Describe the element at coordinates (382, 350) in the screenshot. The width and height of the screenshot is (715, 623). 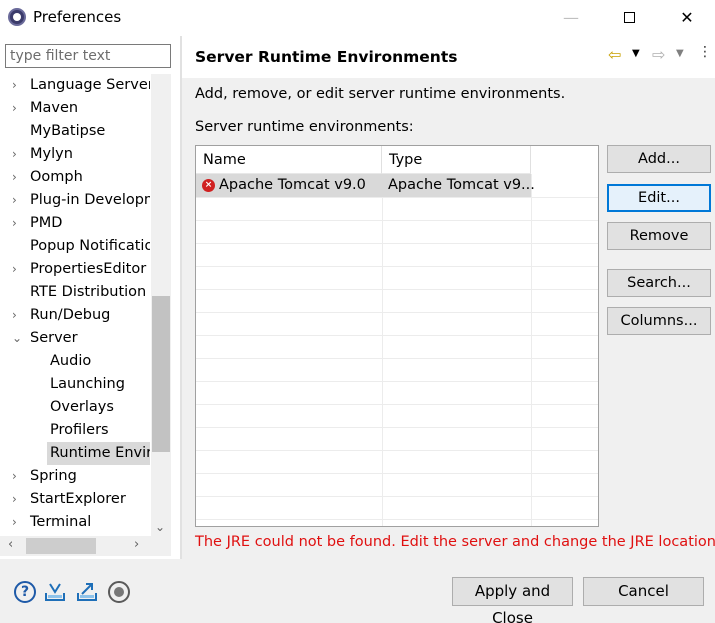
I see `table-column-divider` at that location.